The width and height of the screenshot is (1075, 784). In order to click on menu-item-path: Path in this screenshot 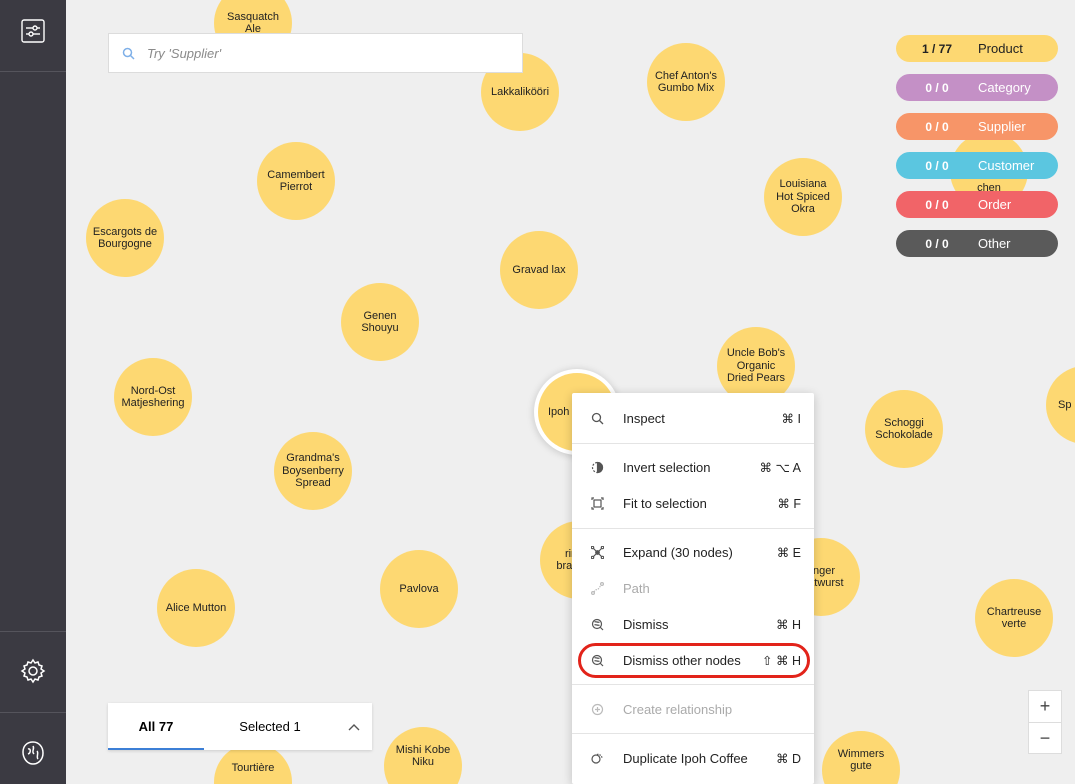, I will do `click(693, 588)`.